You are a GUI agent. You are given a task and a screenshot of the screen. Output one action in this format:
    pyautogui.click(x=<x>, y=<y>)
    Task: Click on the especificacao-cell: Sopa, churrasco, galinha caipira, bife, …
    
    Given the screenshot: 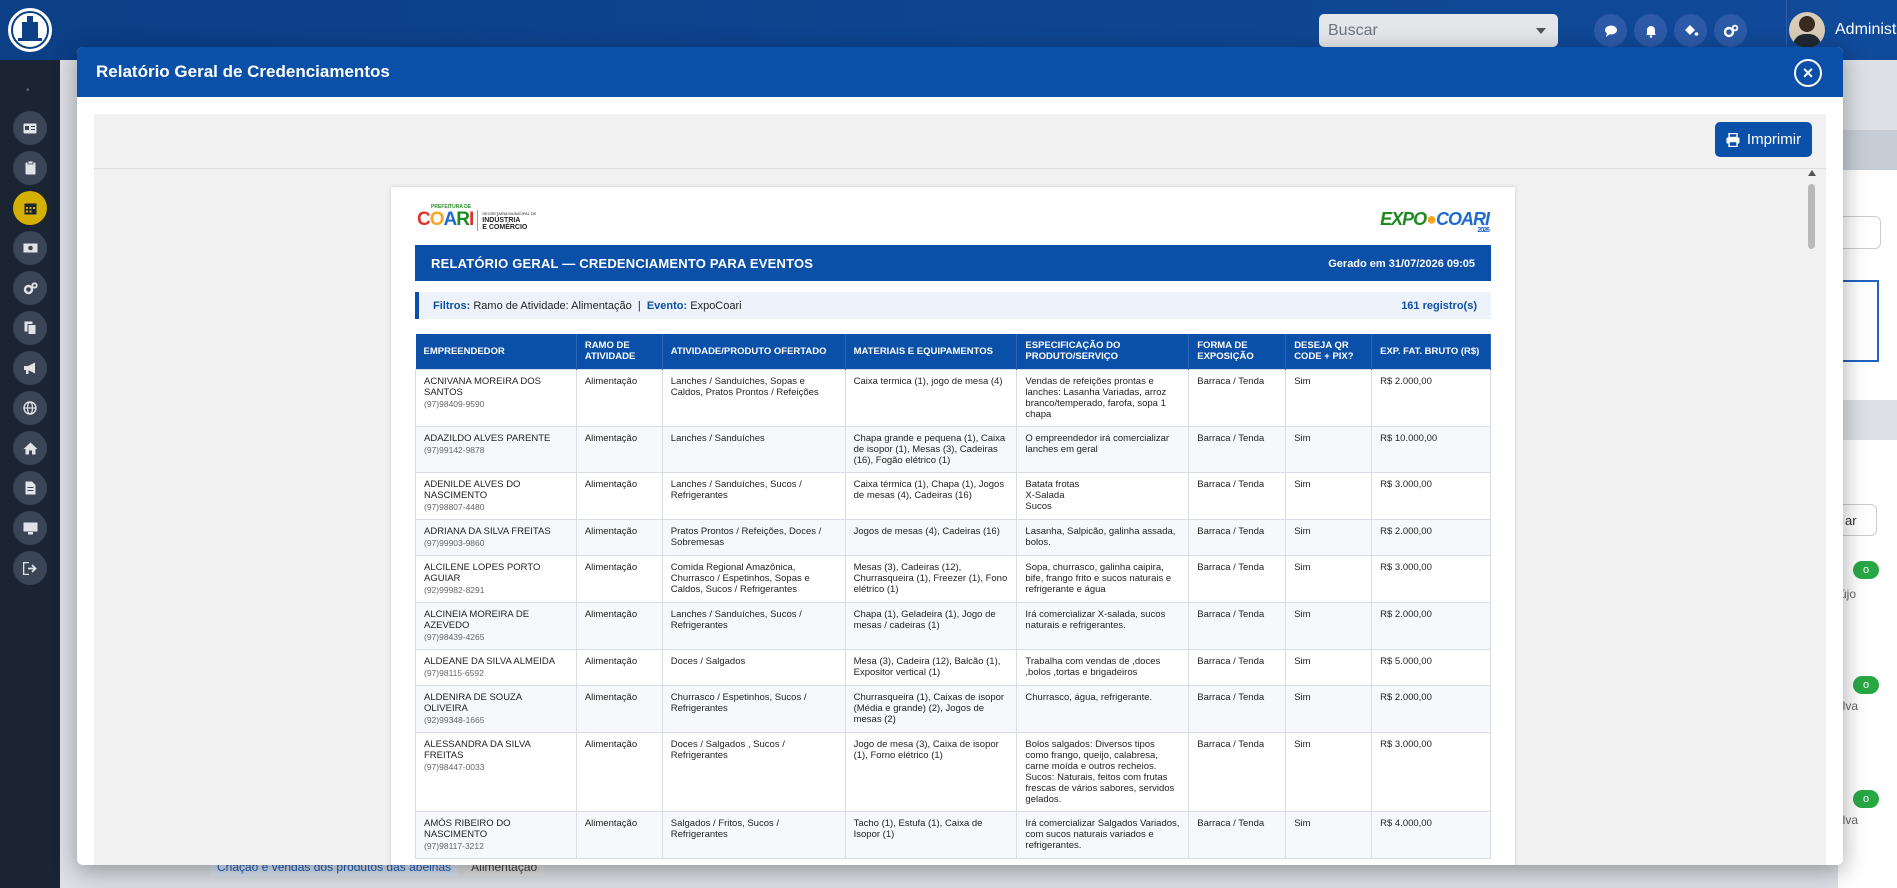 What is the action you would take?
    pyautogui.click(x=1103, y=578)
    